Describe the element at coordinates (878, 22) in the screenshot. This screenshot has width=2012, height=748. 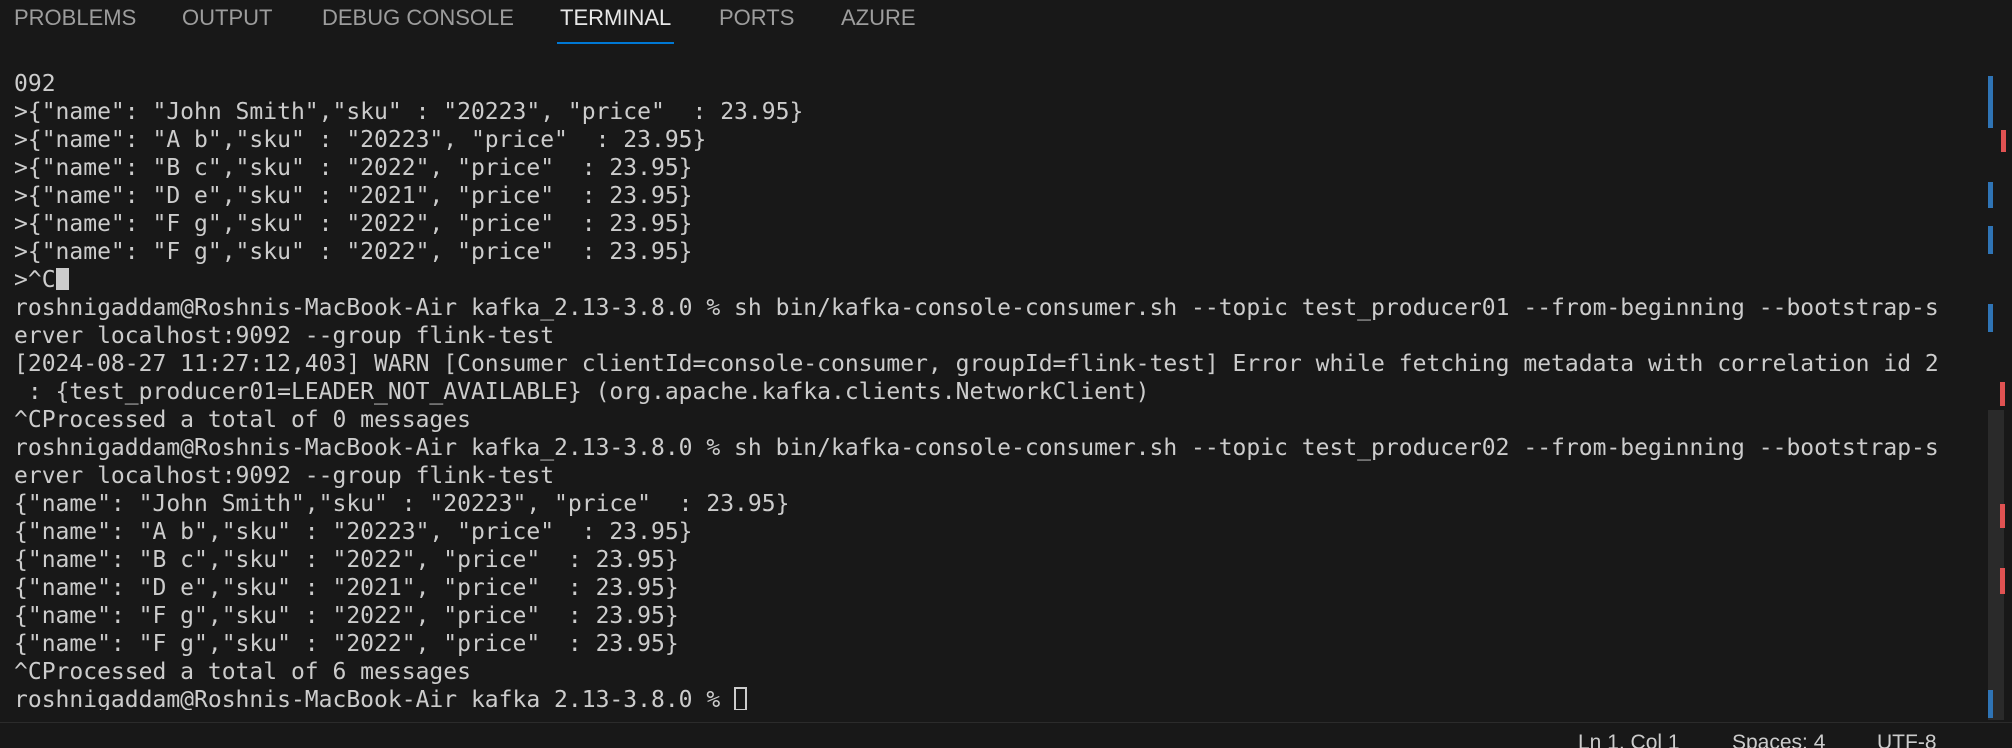
I see `tab-azure: AZURE` at that location.